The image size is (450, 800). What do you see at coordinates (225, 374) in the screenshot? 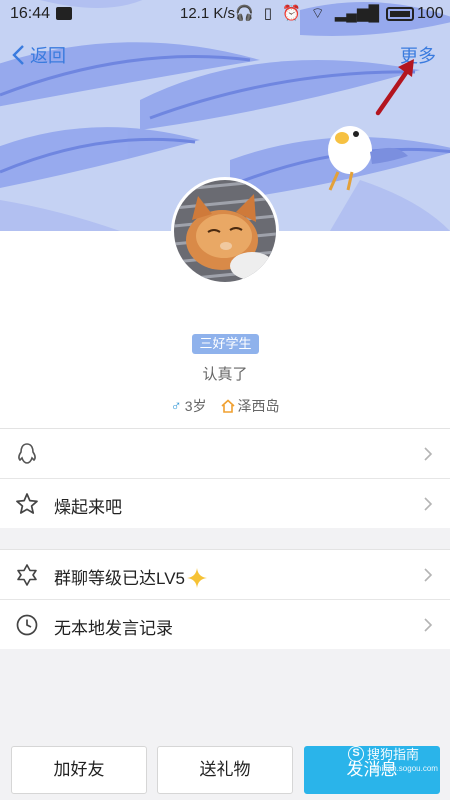
I see `profile-signature: 认真了` at bounding box center [225, 374].